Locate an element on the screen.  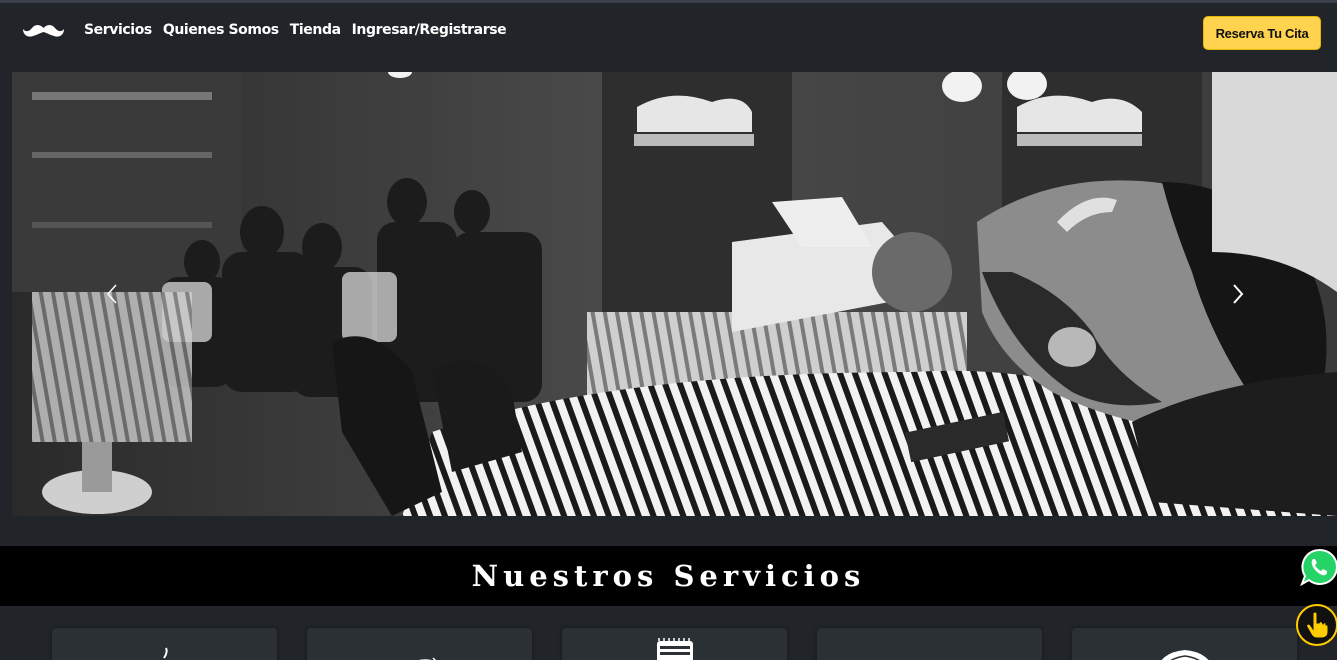
chevron-right-icon is located at coordinates (1238, 294).